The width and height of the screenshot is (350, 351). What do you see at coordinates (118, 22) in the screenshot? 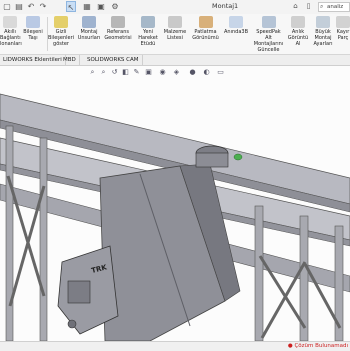
I see `reference-geometry-icon` at bounding box center [118, 22].